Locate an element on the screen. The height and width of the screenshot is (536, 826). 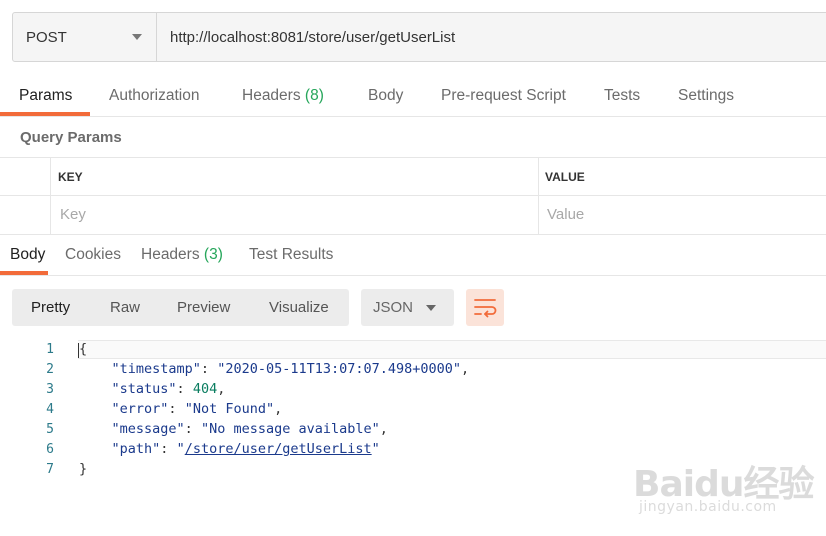
json-key: "path" is located at coordinates (136, 449).